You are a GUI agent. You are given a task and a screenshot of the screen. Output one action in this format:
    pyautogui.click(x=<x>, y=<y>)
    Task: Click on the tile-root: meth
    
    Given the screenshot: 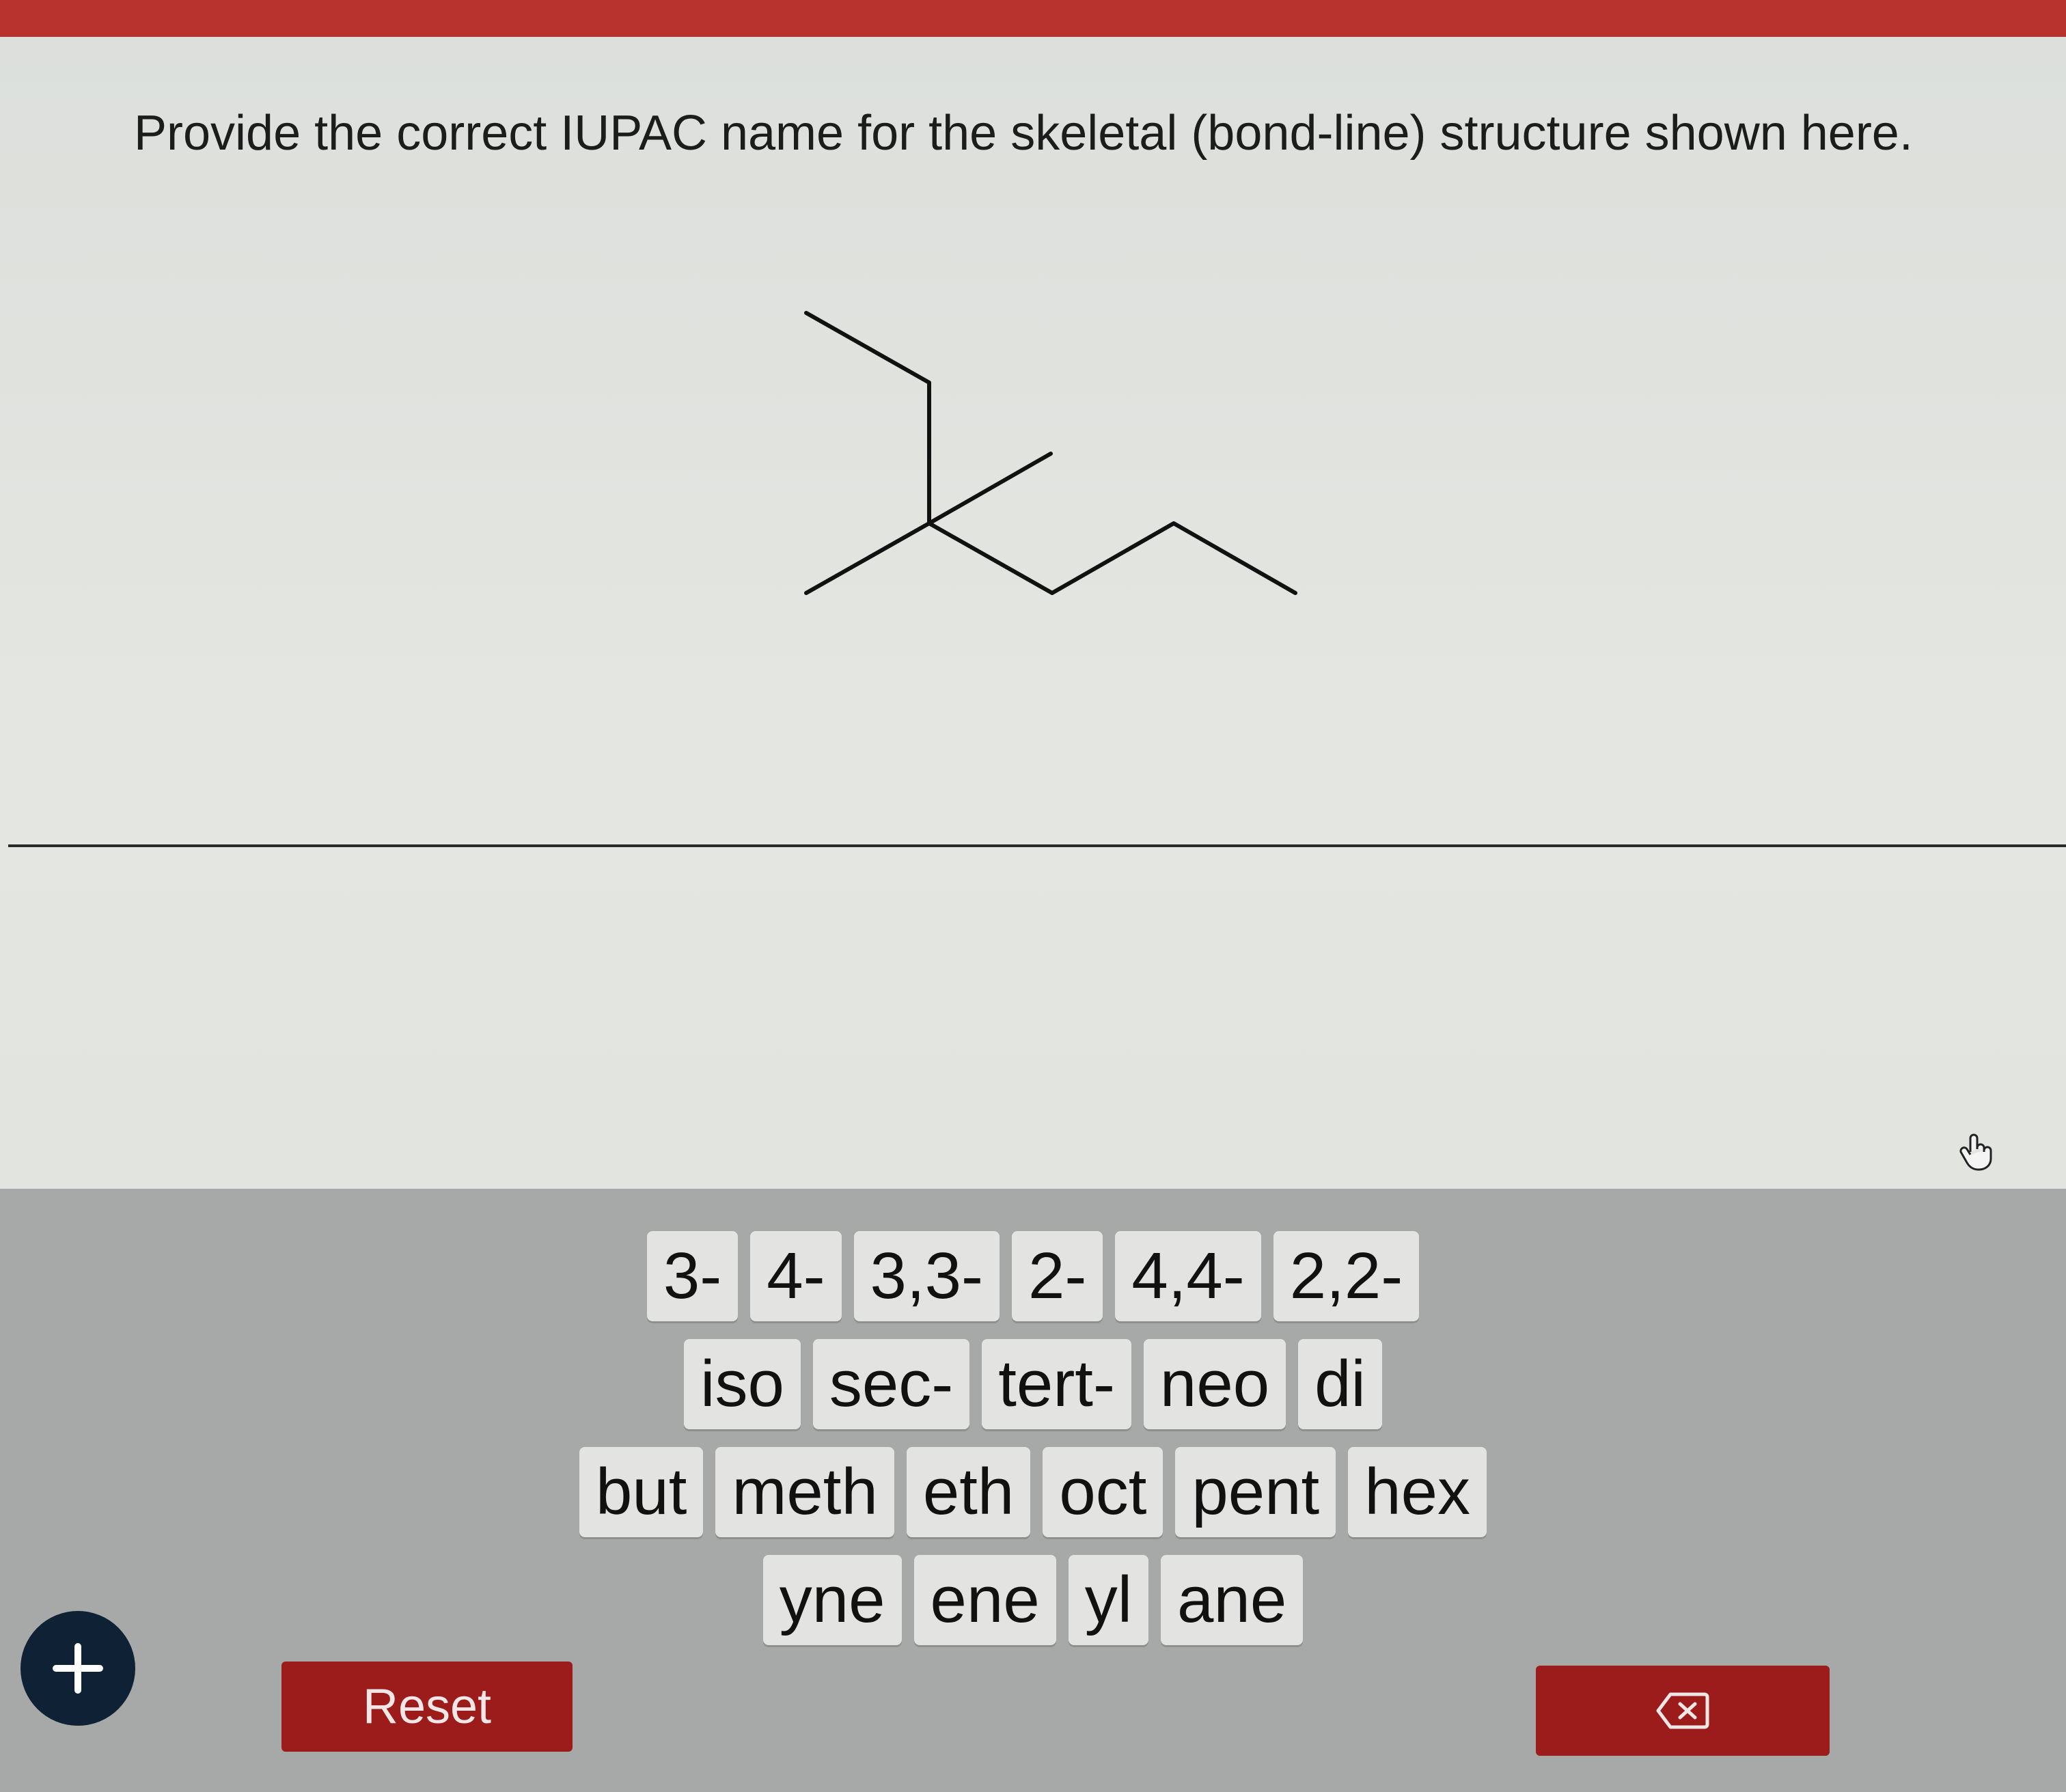 What is the action you would take?
    pyautogui.click(x=804, y=1492)
    